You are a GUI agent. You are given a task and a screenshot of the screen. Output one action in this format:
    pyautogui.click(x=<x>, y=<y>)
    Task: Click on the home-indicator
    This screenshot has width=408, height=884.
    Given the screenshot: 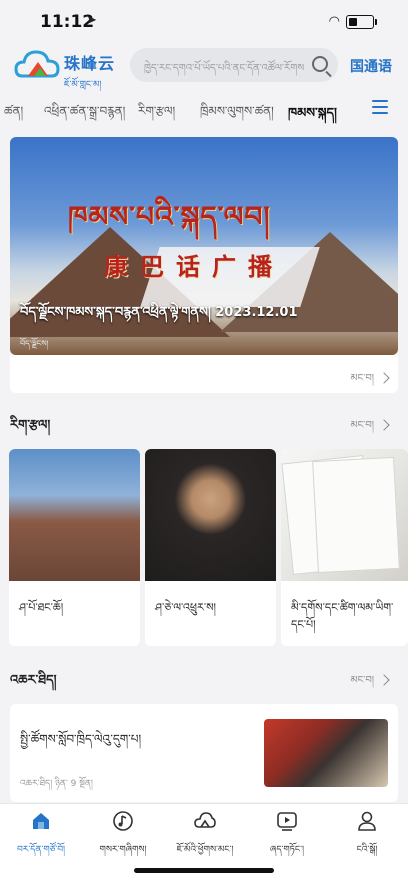 What is the action you would take?
    pyautogui.click(x=204, y=870)
    